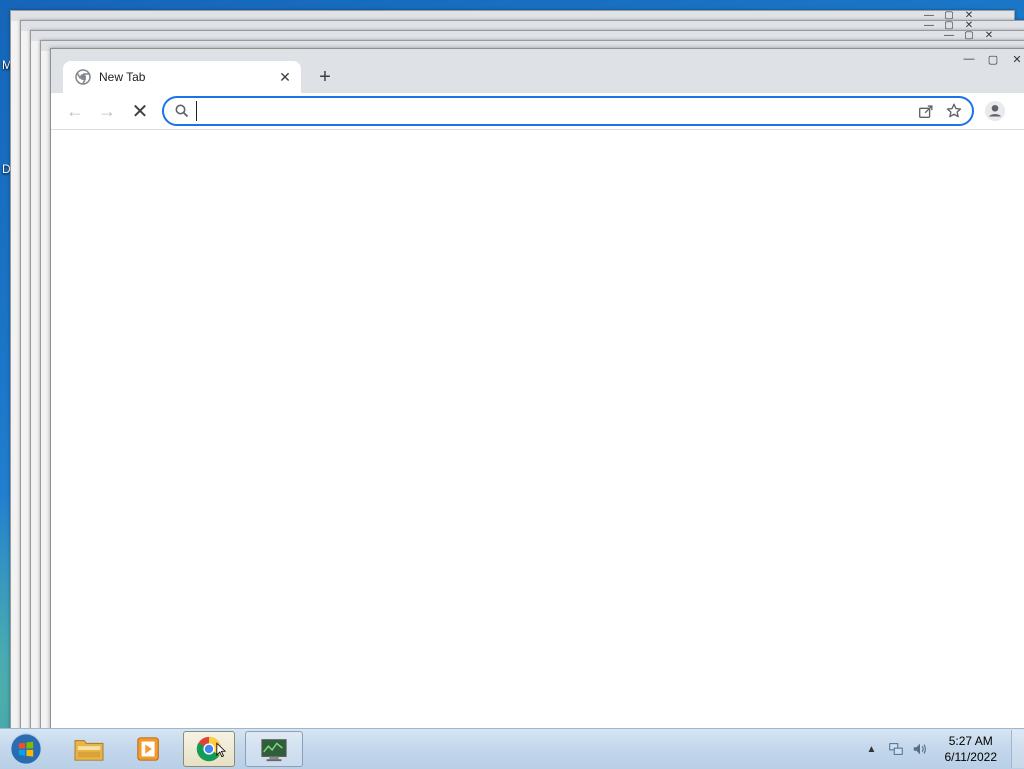  Describe the element at coordinates (993, 59) in the screenshot. I see `restore-button: ▢` at that location.